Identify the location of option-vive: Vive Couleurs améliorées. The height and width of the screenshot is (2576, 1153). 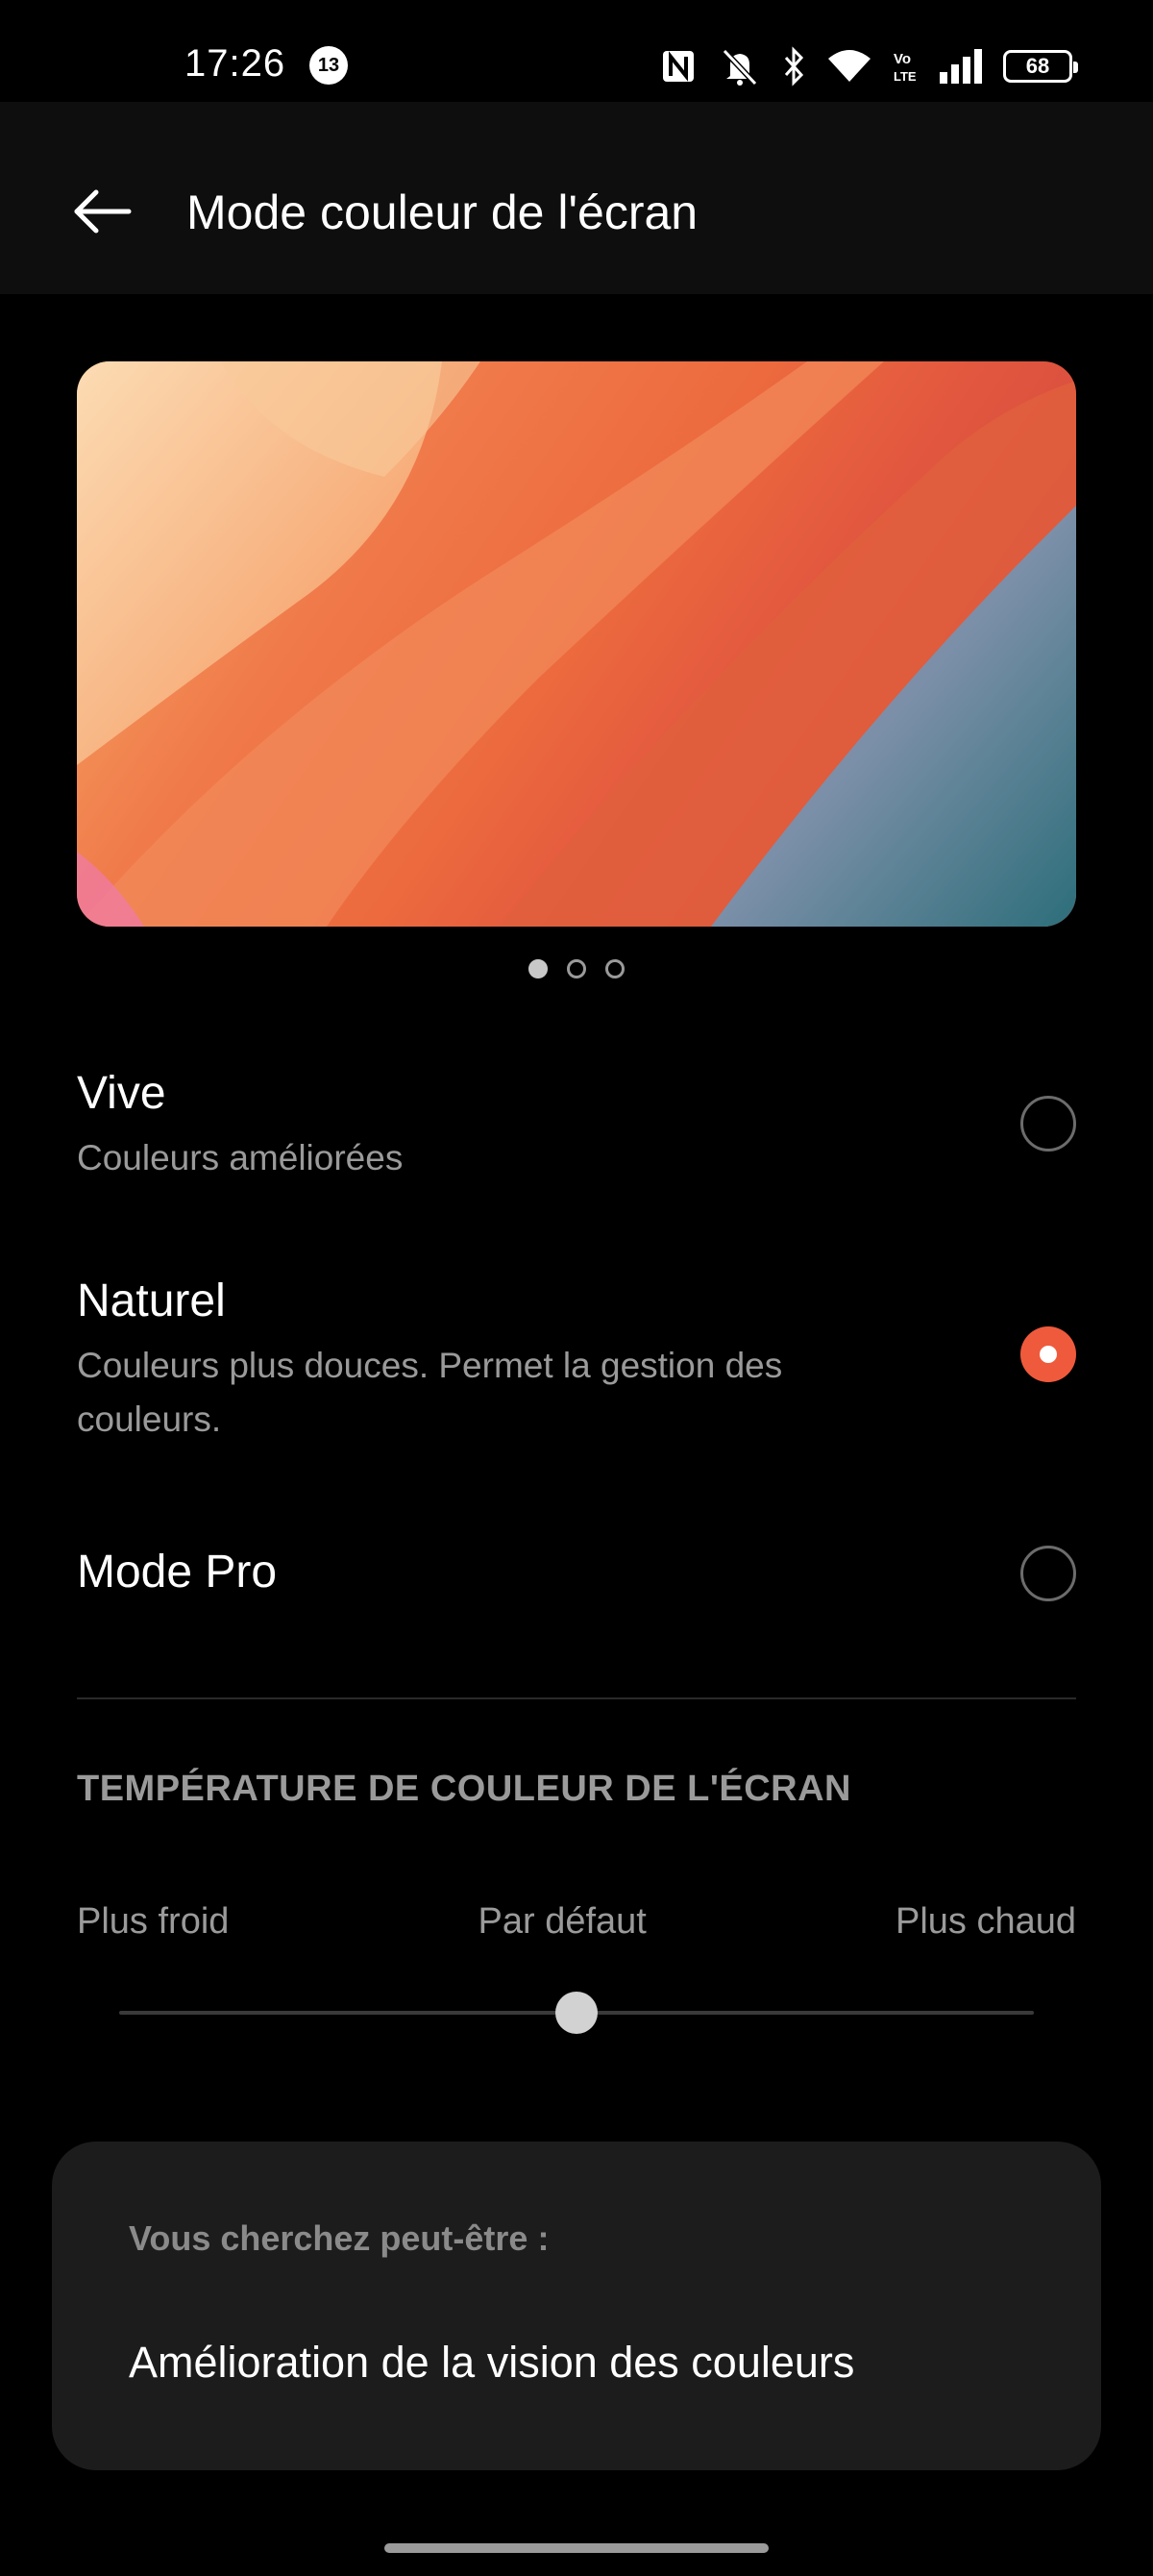
(576, 1134).